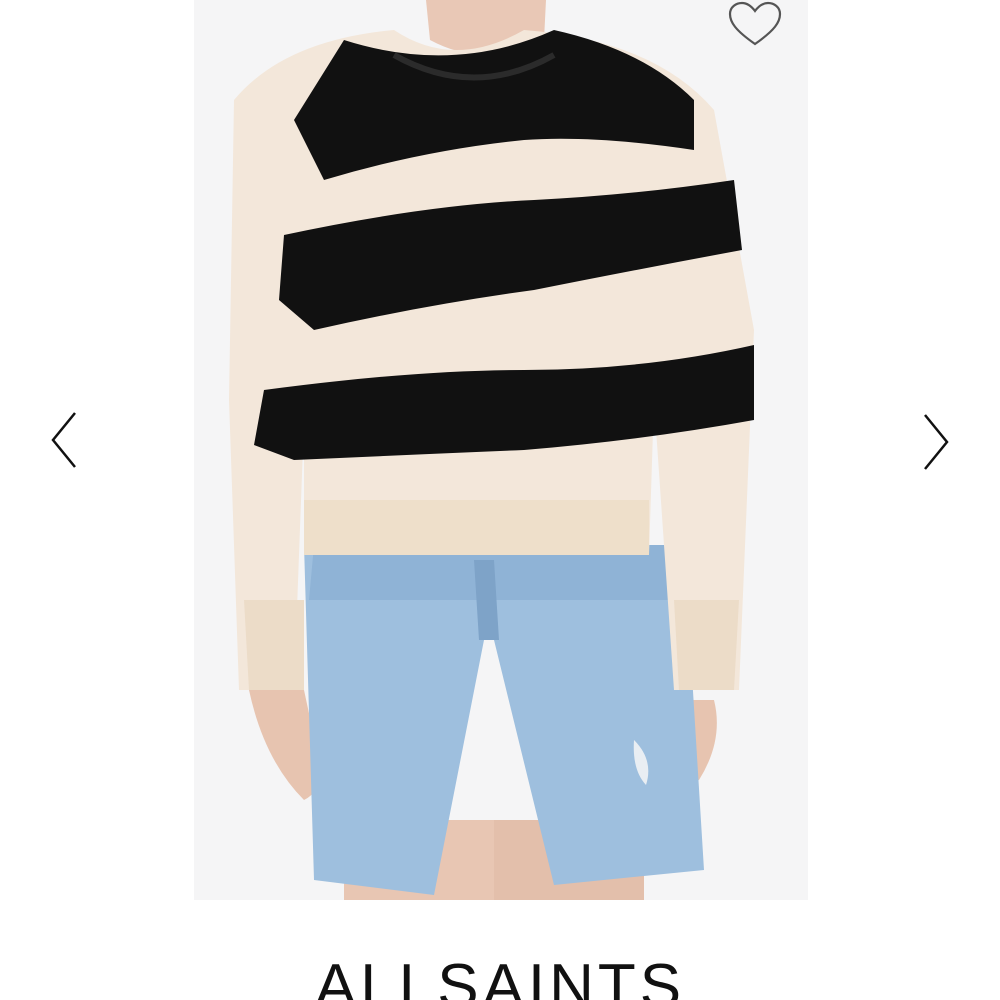 Image resolution: width=1000 pixels, height=1000 pixels. I want to click on wishlist-button, so click(755, 25).